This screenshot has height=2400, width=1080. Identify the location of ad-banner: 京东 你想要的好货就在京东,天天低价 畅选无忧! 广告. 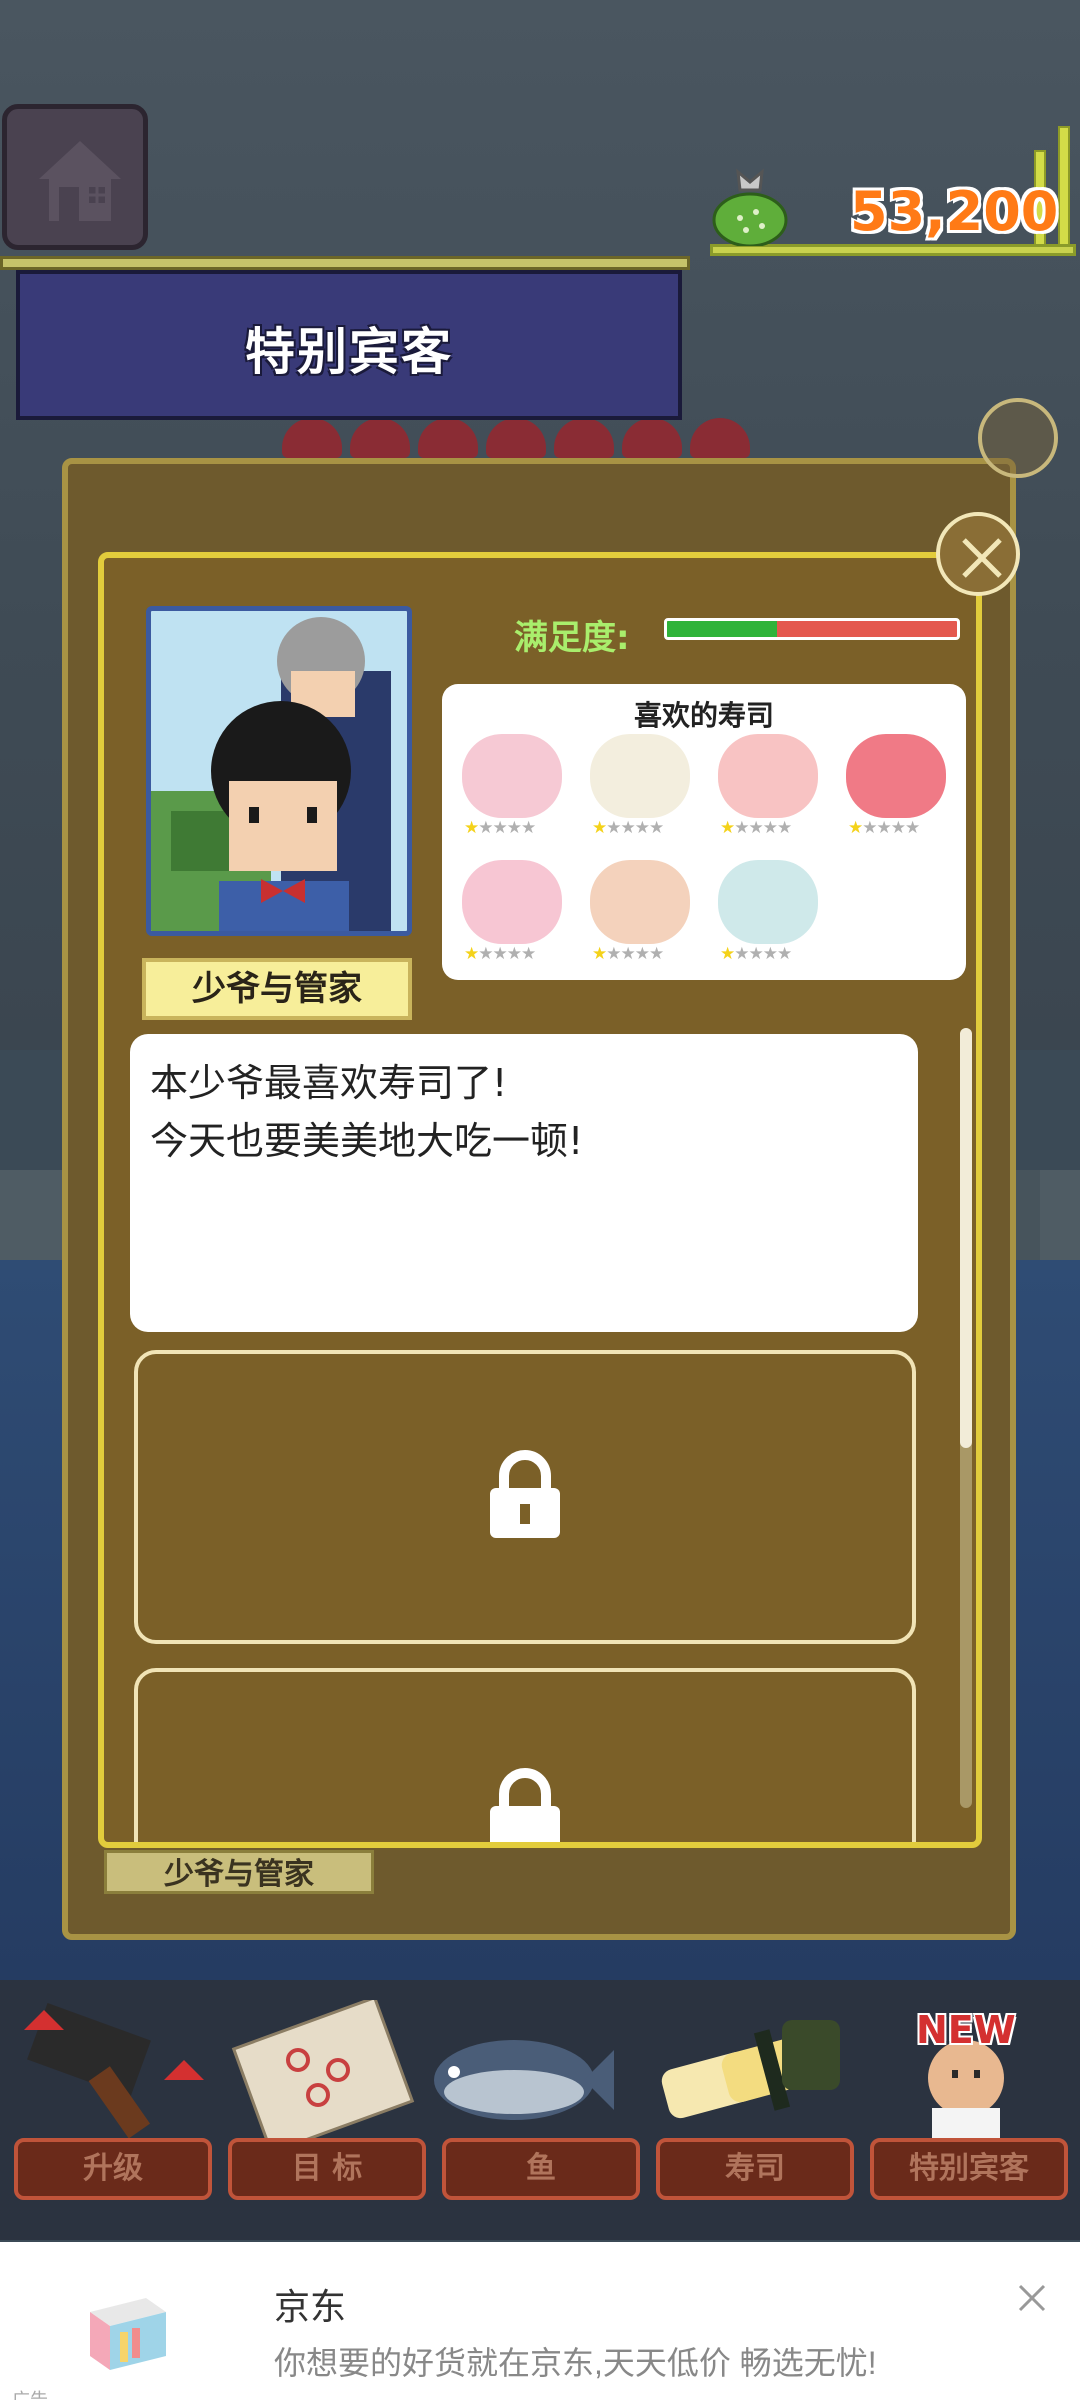
(540, 2321).